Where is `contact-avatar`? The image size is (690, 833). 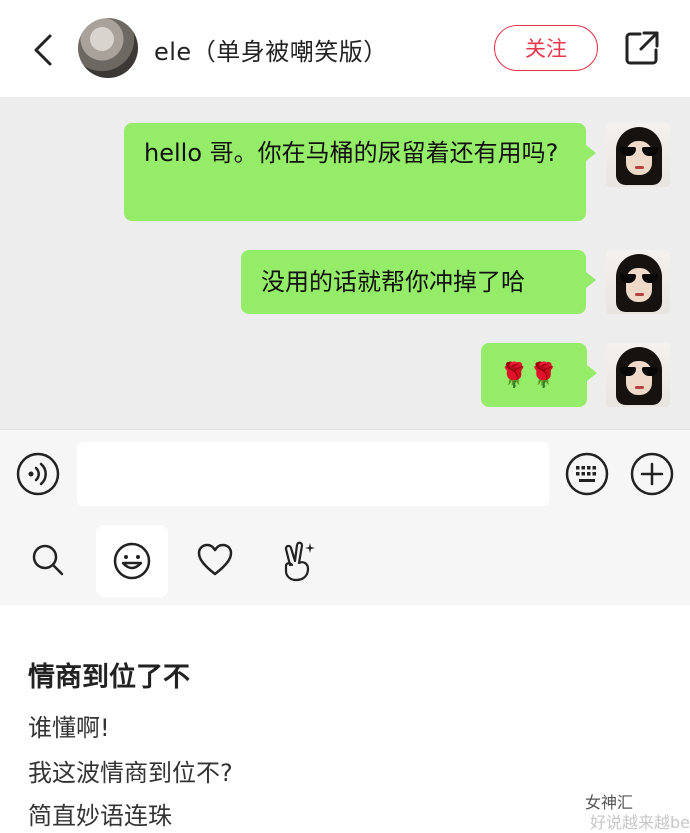 contact-avatar is located at coordinates (108, 48).